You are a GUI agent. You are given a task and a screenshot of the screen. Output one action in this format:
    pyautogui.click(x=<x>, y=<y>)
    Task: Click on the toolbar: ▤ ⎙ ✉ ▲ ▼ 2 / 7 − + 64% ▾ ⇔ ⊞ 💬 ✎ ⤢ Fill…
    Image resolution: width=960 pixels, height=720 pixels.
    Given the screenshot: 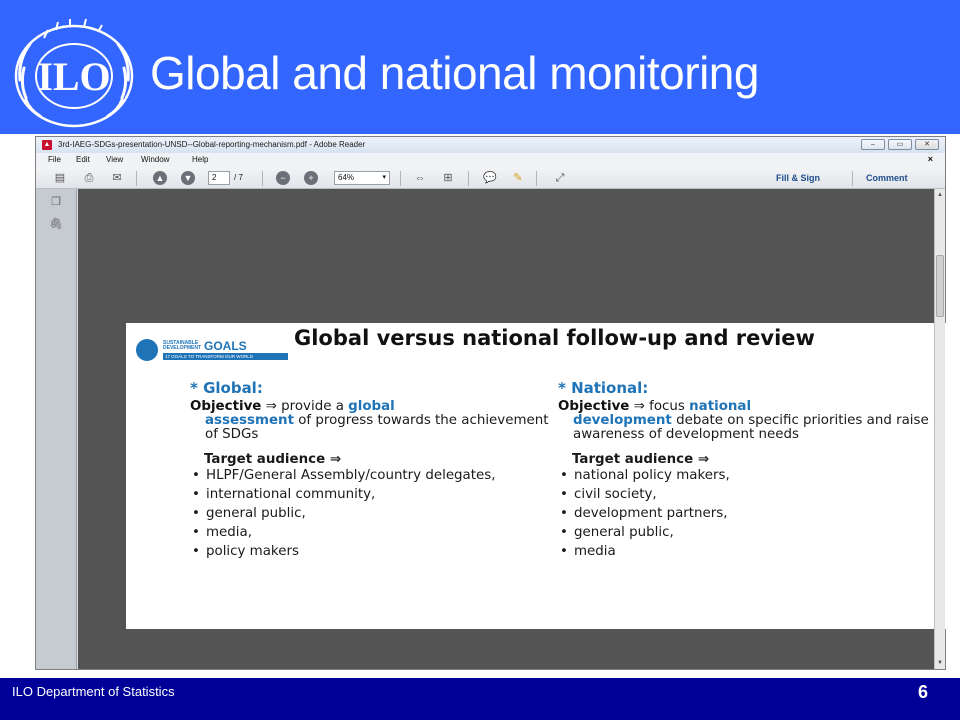 What is the action you would take?
    pyautogui.click(x=490, y=178)
    